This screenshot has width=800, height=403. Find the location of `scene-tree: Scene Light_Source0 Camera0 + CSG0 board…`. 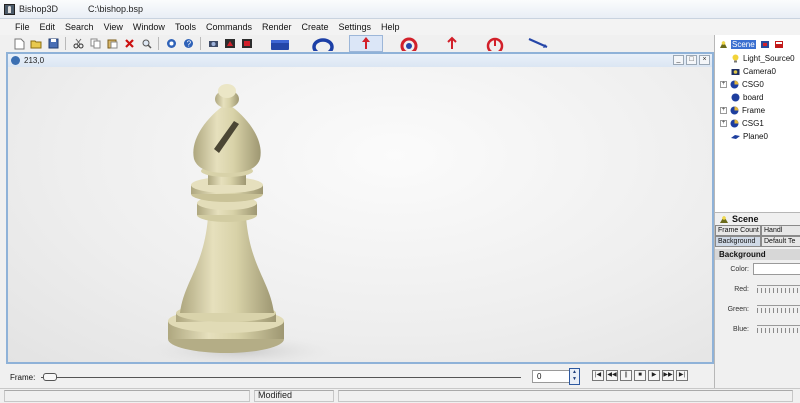

scene-tree: Scene Light_Source0 Camera0 + CSG0 board… is located at coordinates (757, 122).